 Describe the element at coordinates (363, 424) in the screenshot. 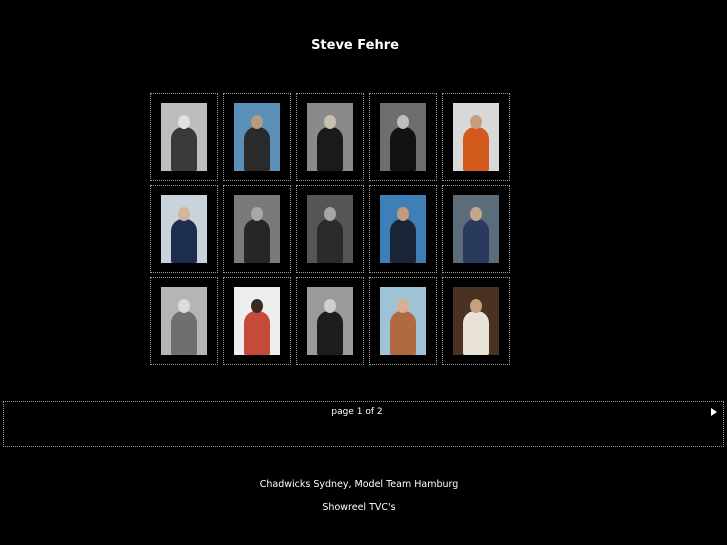

I see `pagination-bar: page 1 of 2` at that location.